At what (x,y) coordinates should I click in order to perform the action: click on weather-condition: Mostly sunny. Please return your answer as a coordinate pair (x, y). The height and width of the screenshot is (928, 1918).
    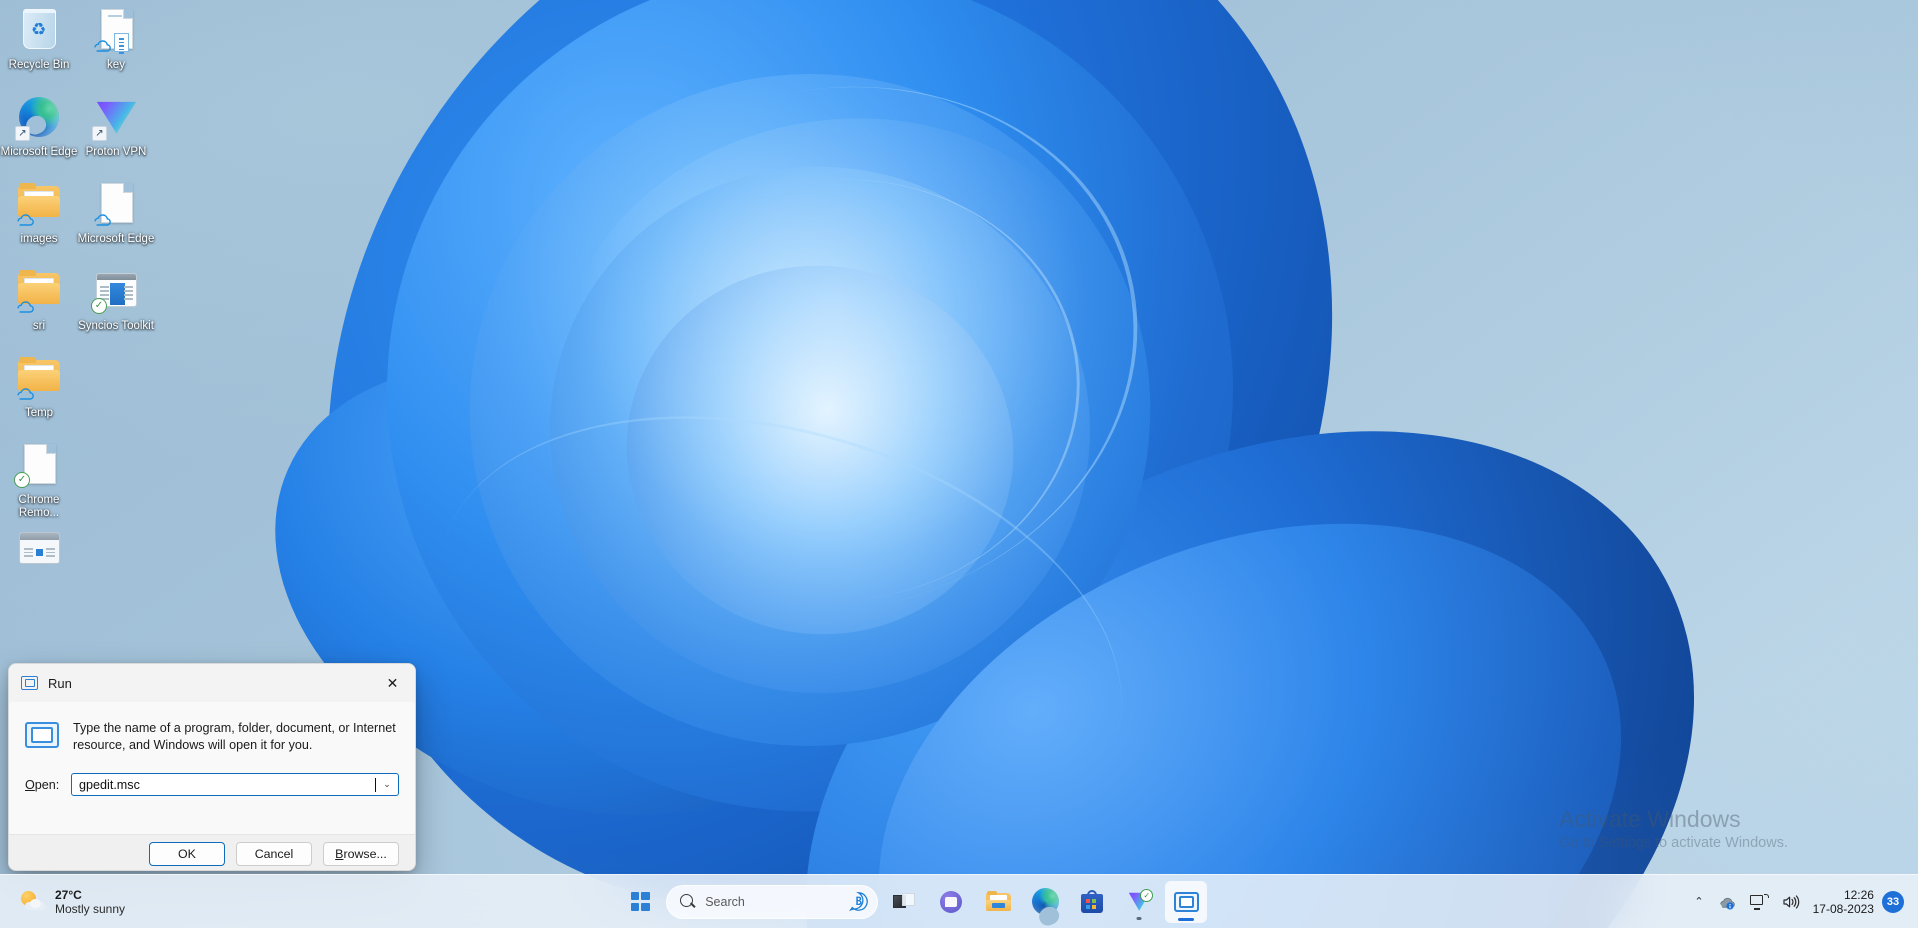
    Looking at the image, I should click on (90, 908).